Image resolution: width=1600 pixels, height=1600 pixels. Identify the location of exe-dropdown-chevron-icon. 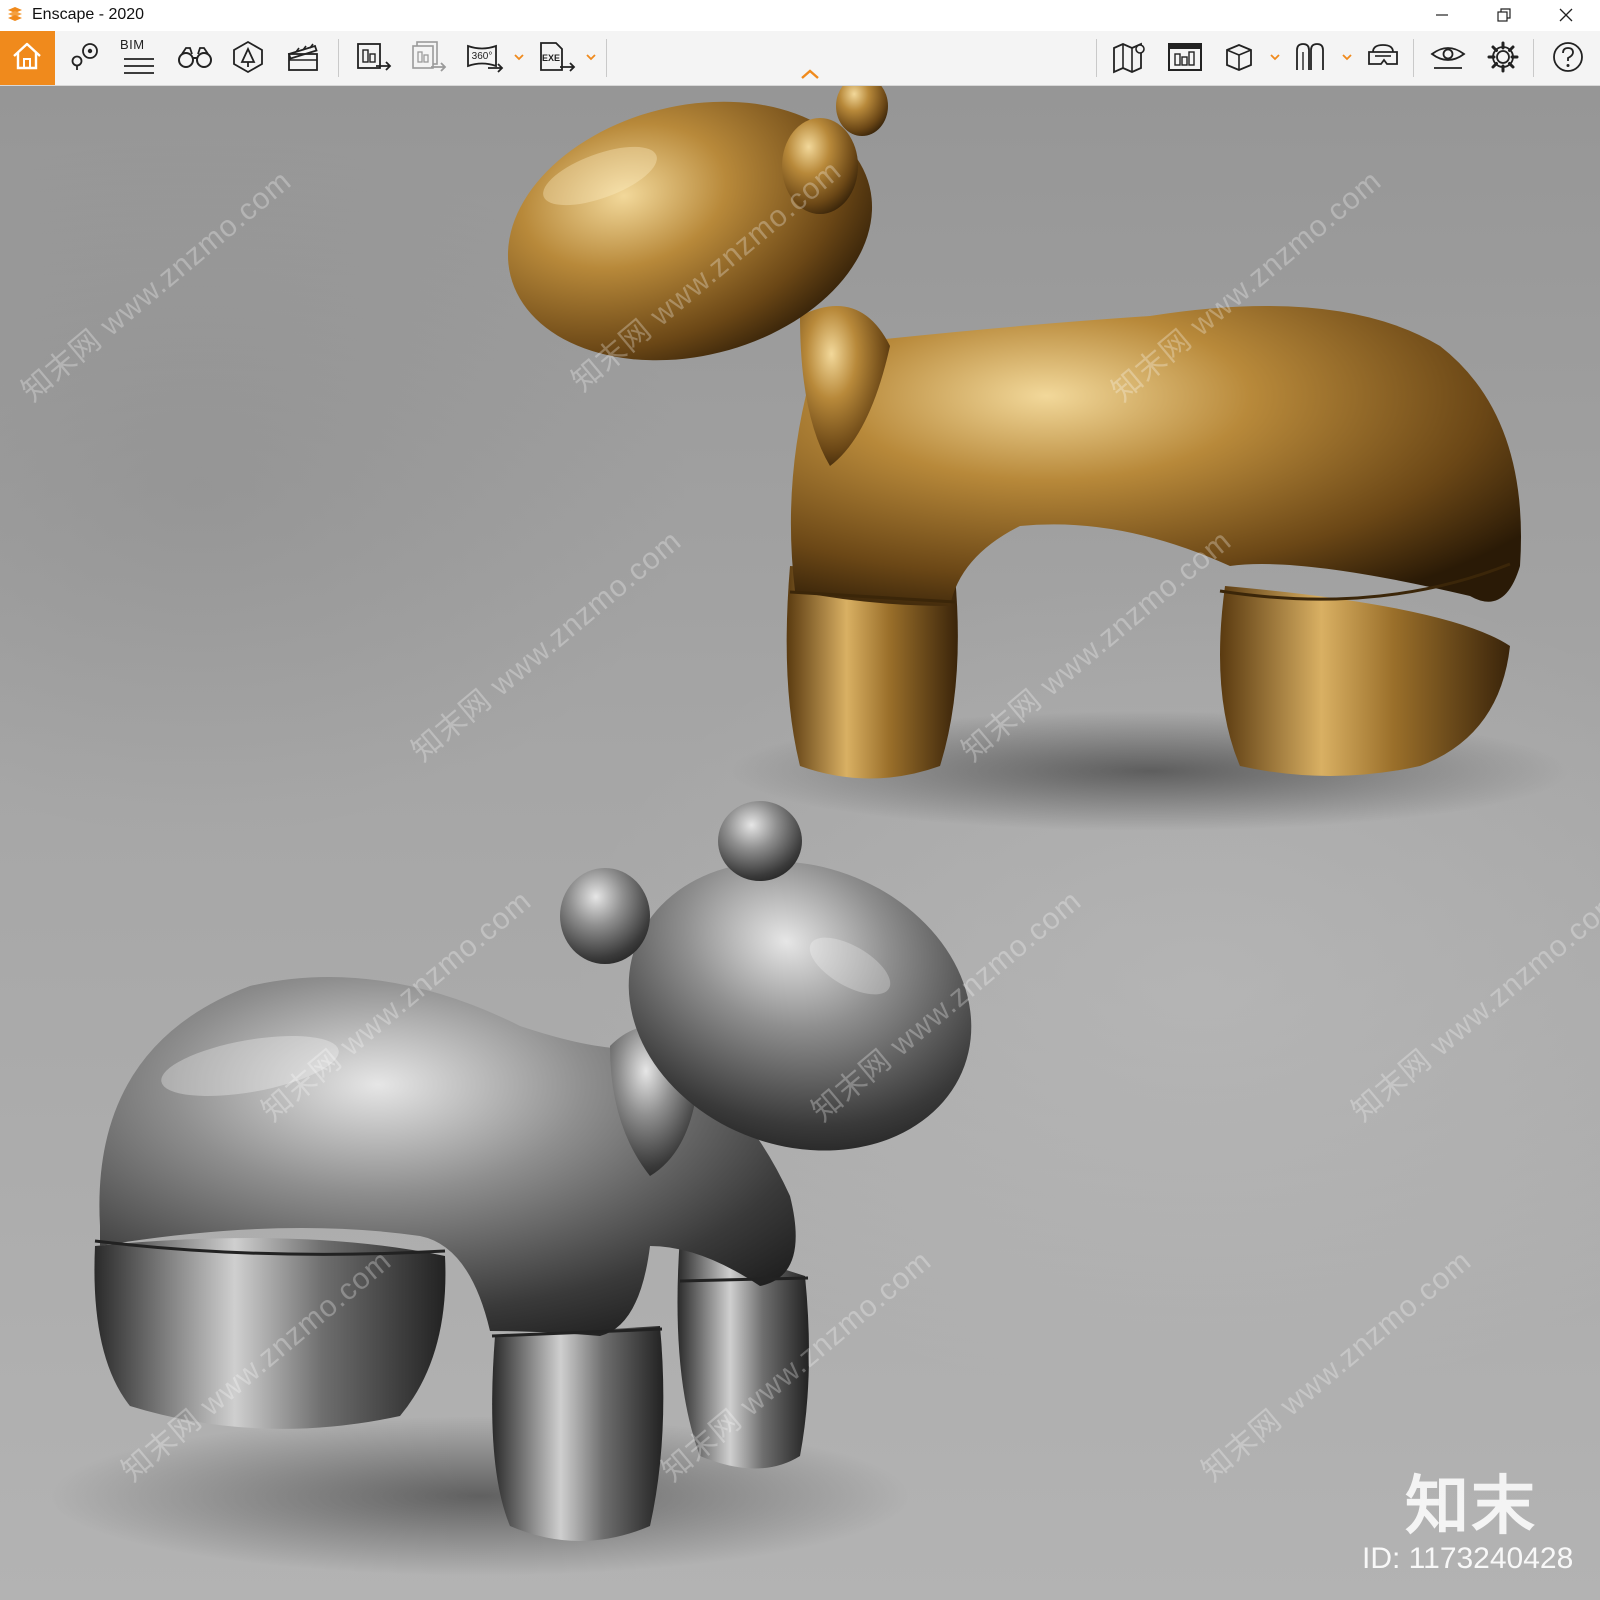
(591, 57).